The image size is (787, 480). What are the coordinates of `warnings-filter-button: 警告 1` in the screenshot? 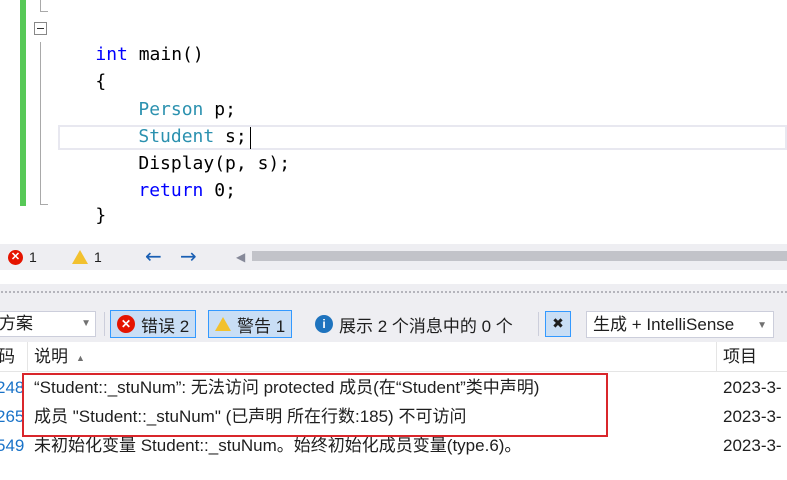 It's located at (250, 324).